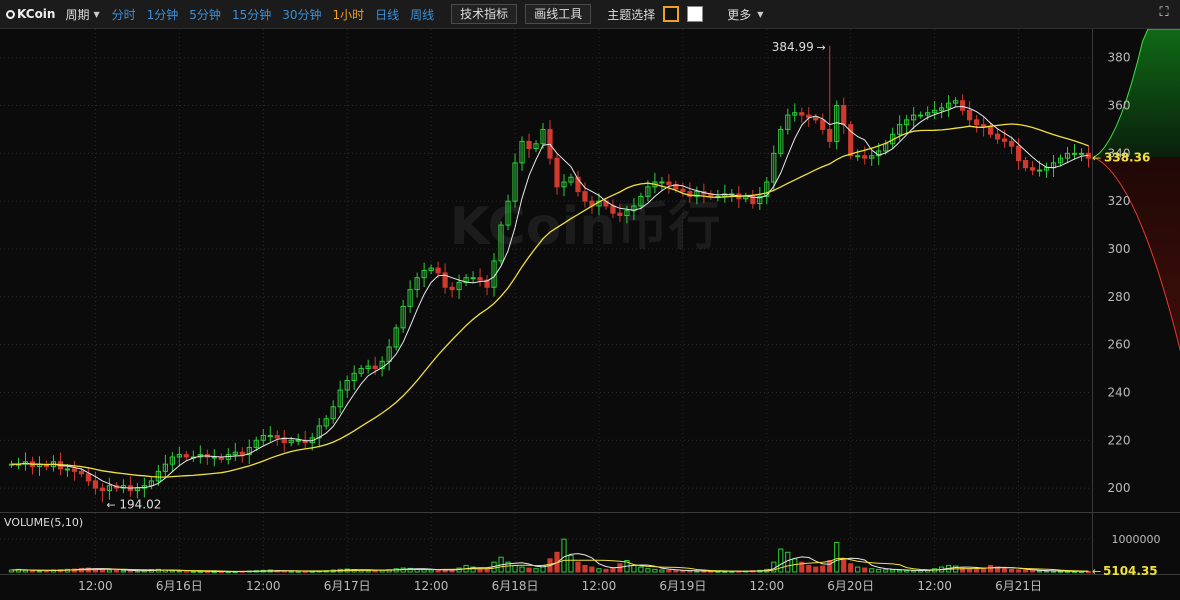  What do you see at coordinates (793, 47) in the screenshot?
I see `high-price-label: 384.99` at bounding box center [793, 47].